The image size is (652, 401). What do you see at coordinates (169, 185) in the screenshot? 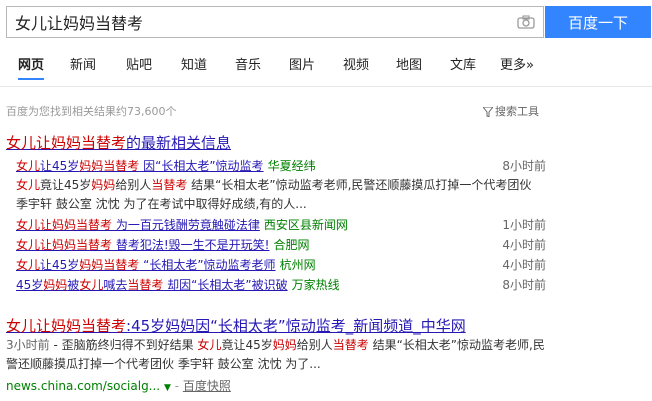
I see `news-snippet-highlight: 当替考` at bounding box center [169, 185].